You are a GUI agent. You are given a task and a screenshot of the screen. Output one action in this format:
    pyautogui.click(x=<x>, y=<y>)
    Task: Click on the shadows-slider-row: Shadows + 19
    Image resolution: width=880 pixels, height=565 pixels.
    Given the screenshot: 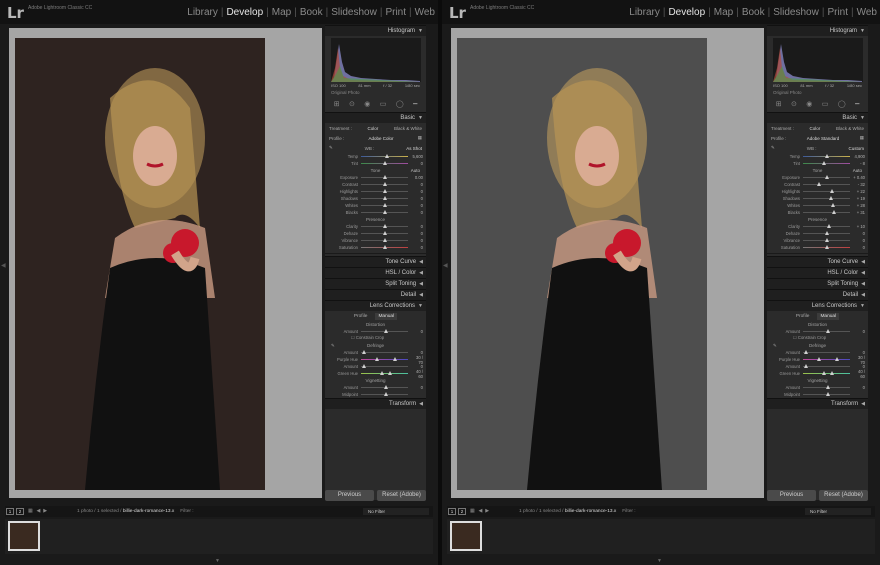 What is the action you would take?
    pyautogui.click(x=817, y=198)
    